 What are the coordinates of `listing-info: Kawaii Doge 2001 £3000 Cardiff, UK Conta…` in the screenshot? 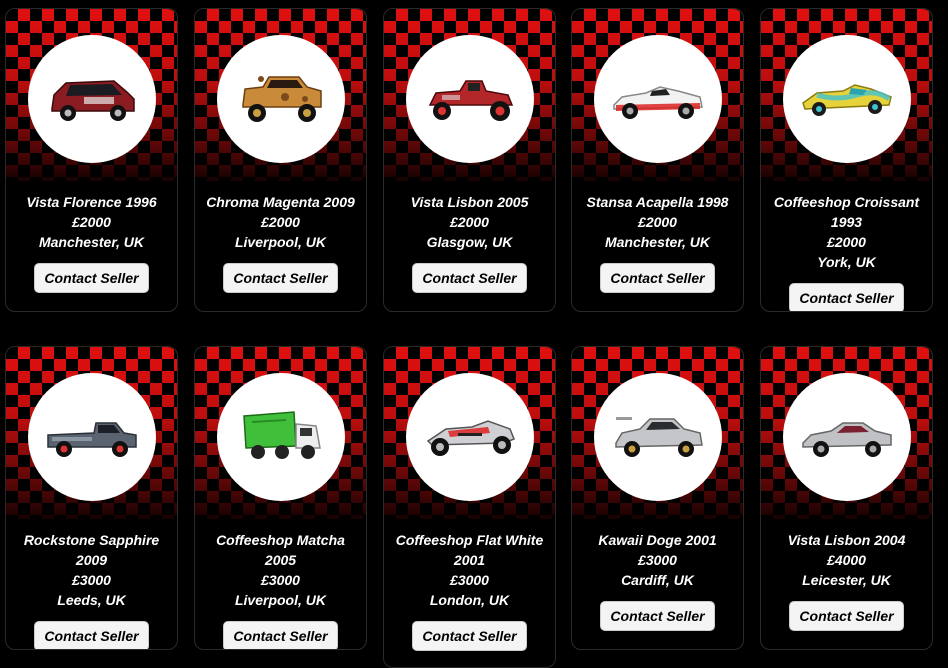 It's located at (657, 583).